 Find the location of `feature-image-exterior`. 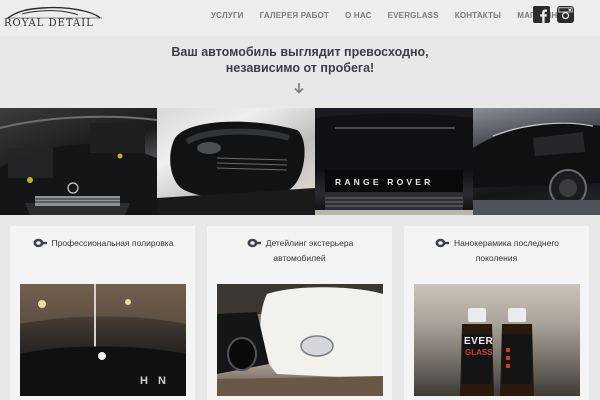

feature-image-exterior is located at coordinates (300, 340).